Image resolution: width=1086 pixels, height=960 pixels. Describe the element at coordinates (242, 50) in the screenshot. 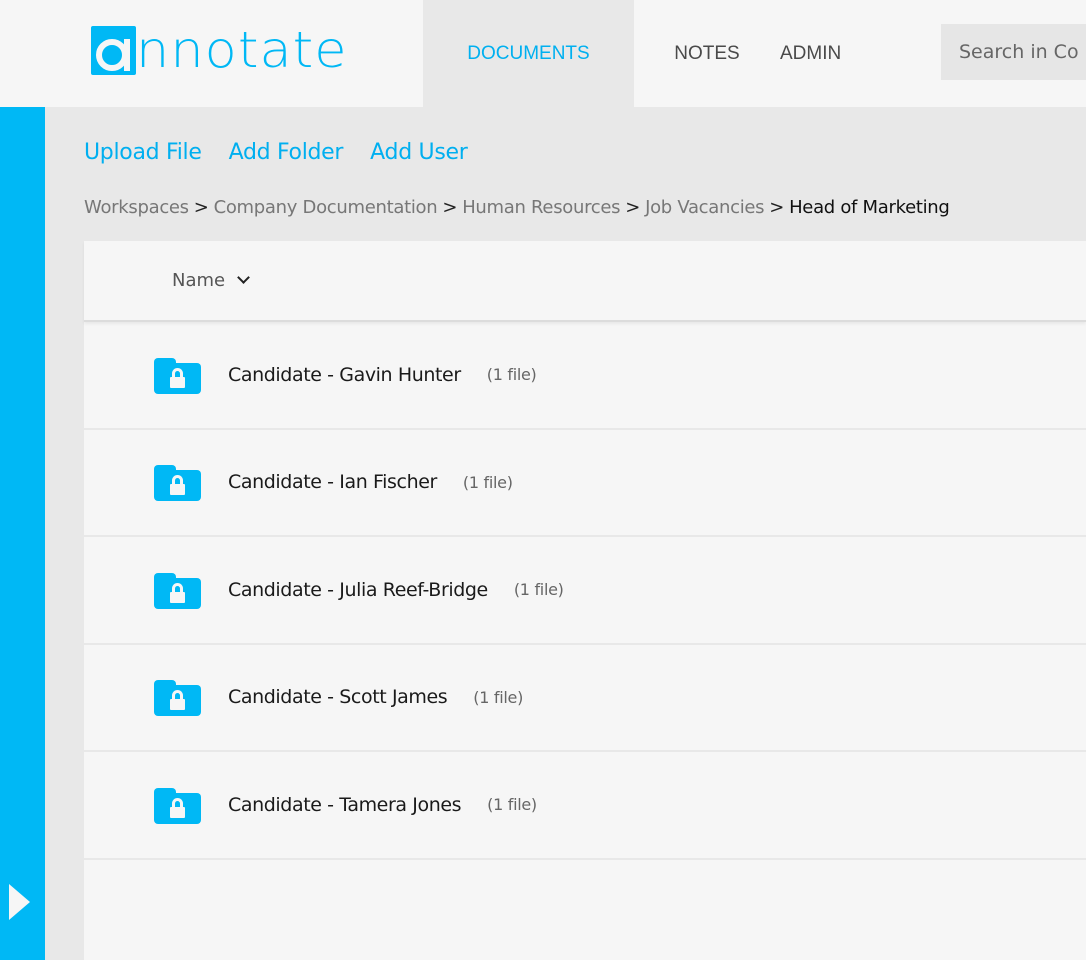

I see `logo-text: nnotate` at that location.